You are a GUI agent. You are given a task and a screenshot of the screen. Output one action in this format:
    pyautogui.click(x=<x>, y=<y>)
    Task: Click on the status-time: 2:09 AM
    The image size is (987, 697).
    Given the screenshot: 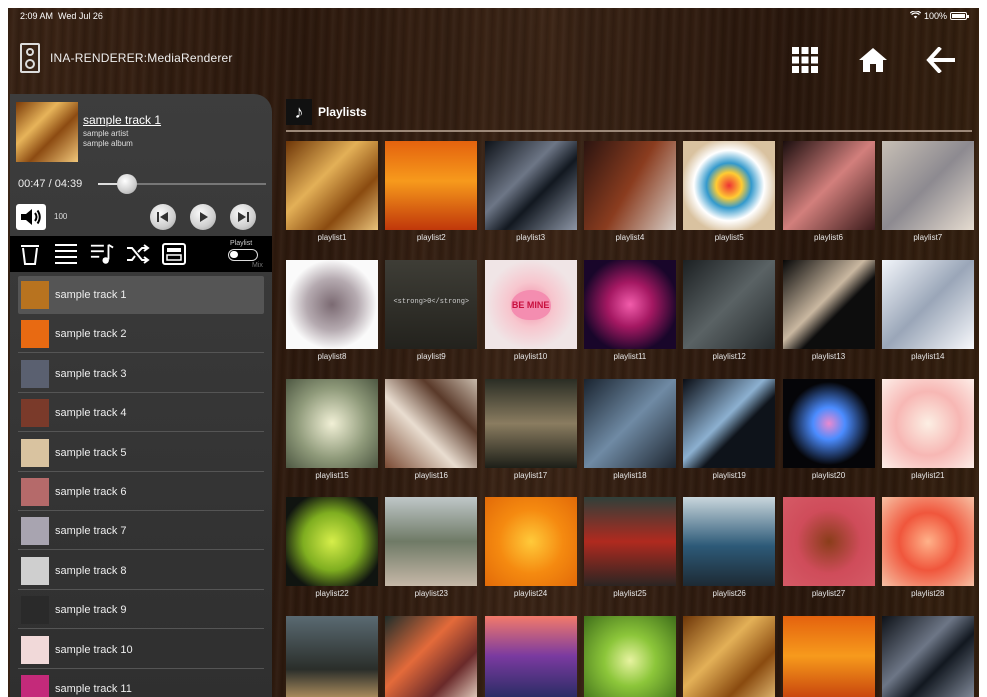 What is the action you would take?
    pyautogui.click(x=37, y=16)
    